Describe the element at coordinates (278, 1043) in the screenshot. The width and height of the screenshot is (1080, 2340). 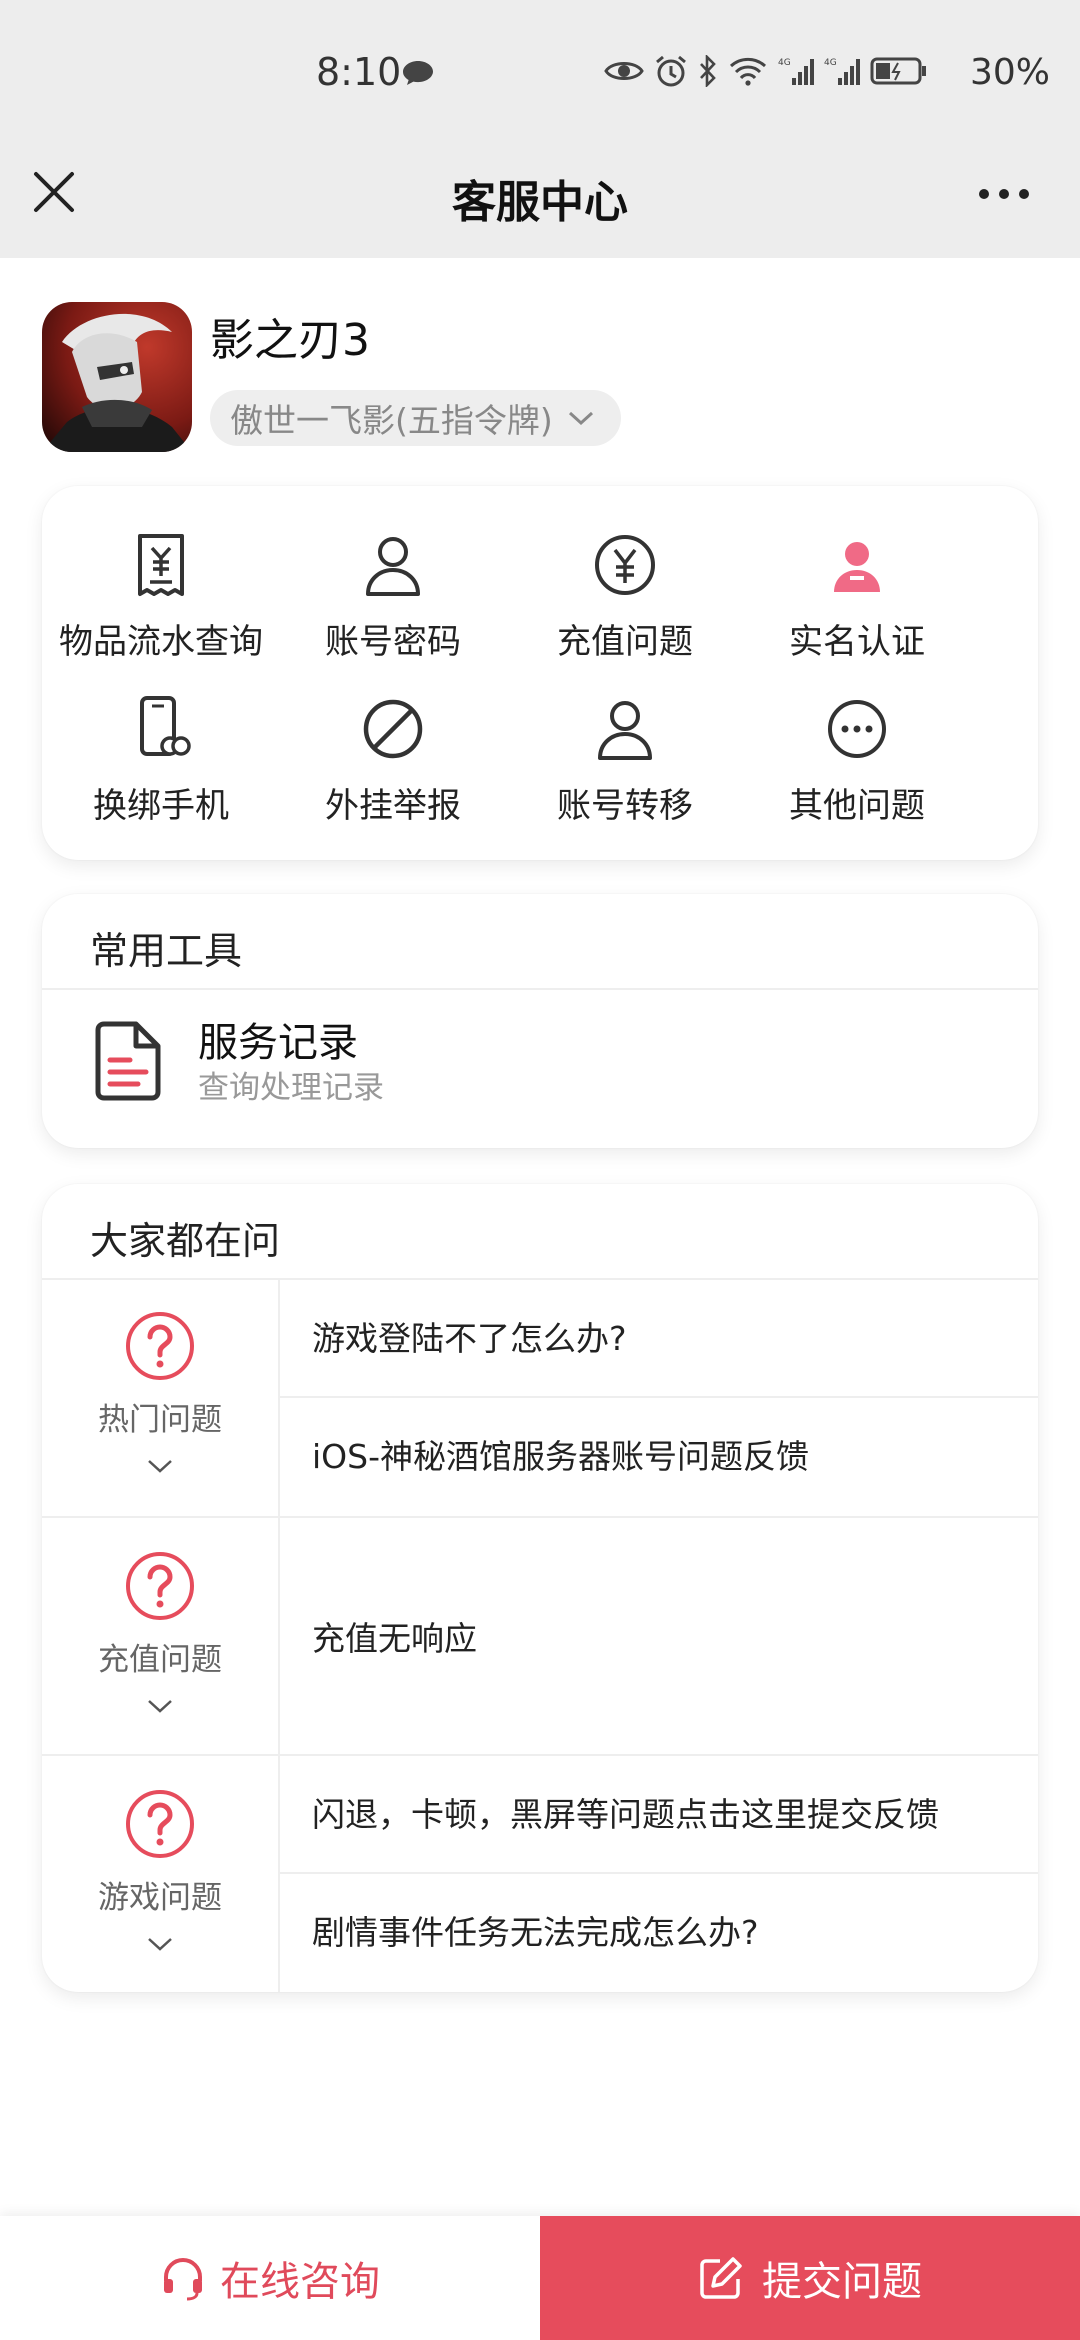
I see `tool-title: 服务记录` at that location.